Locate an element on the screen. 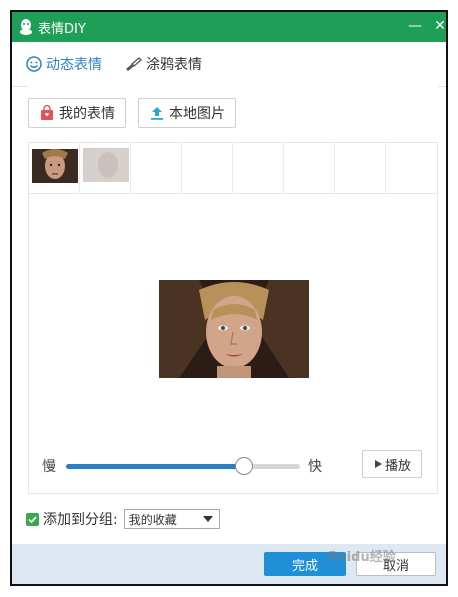  preview-portrait-image is located at coordinates (234, 329).